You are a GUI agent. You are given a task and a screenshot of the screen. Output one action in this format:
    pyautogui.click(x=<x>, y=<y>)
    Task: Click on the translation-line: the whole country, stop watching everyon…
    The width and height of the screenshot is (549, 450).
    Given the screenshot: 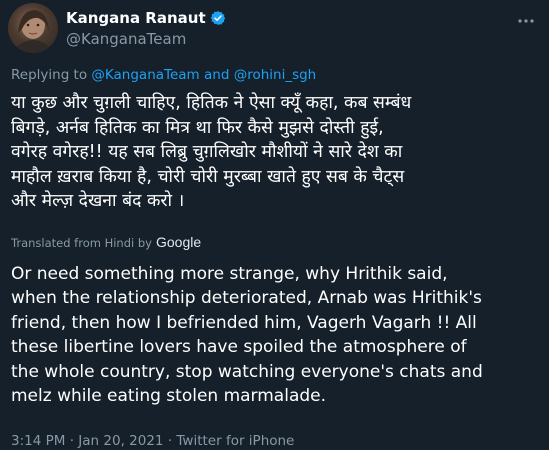 What is the action you would take?
    pyautogui.click(x=247, y=371)
    